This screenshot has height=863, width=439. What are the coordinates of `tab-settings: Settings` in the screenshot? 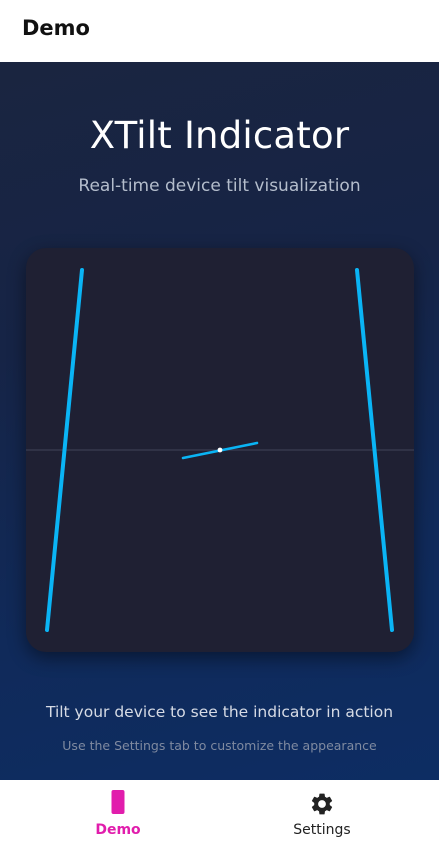 It's located at (322, 821).